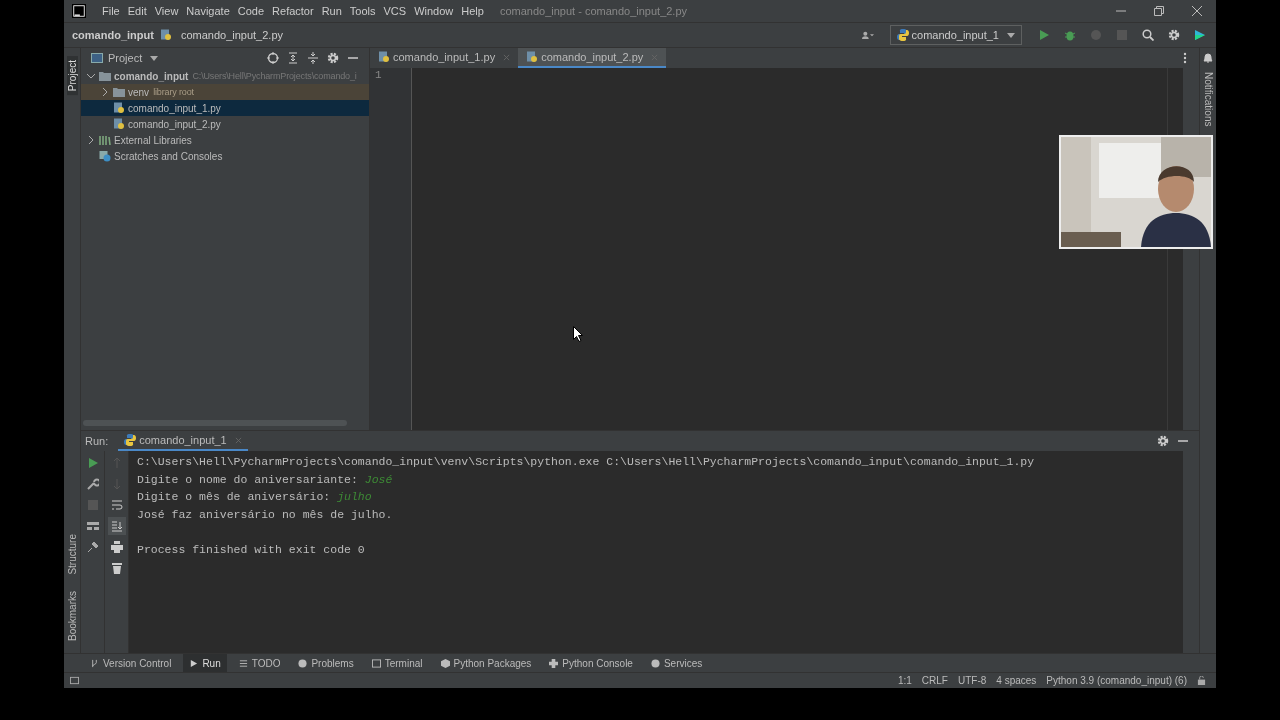 The width and height of the screenshot is (1280, 720). Describe the element at coordinates (251, 11) in the screenshot. I see `menu-item: Code` at that location.